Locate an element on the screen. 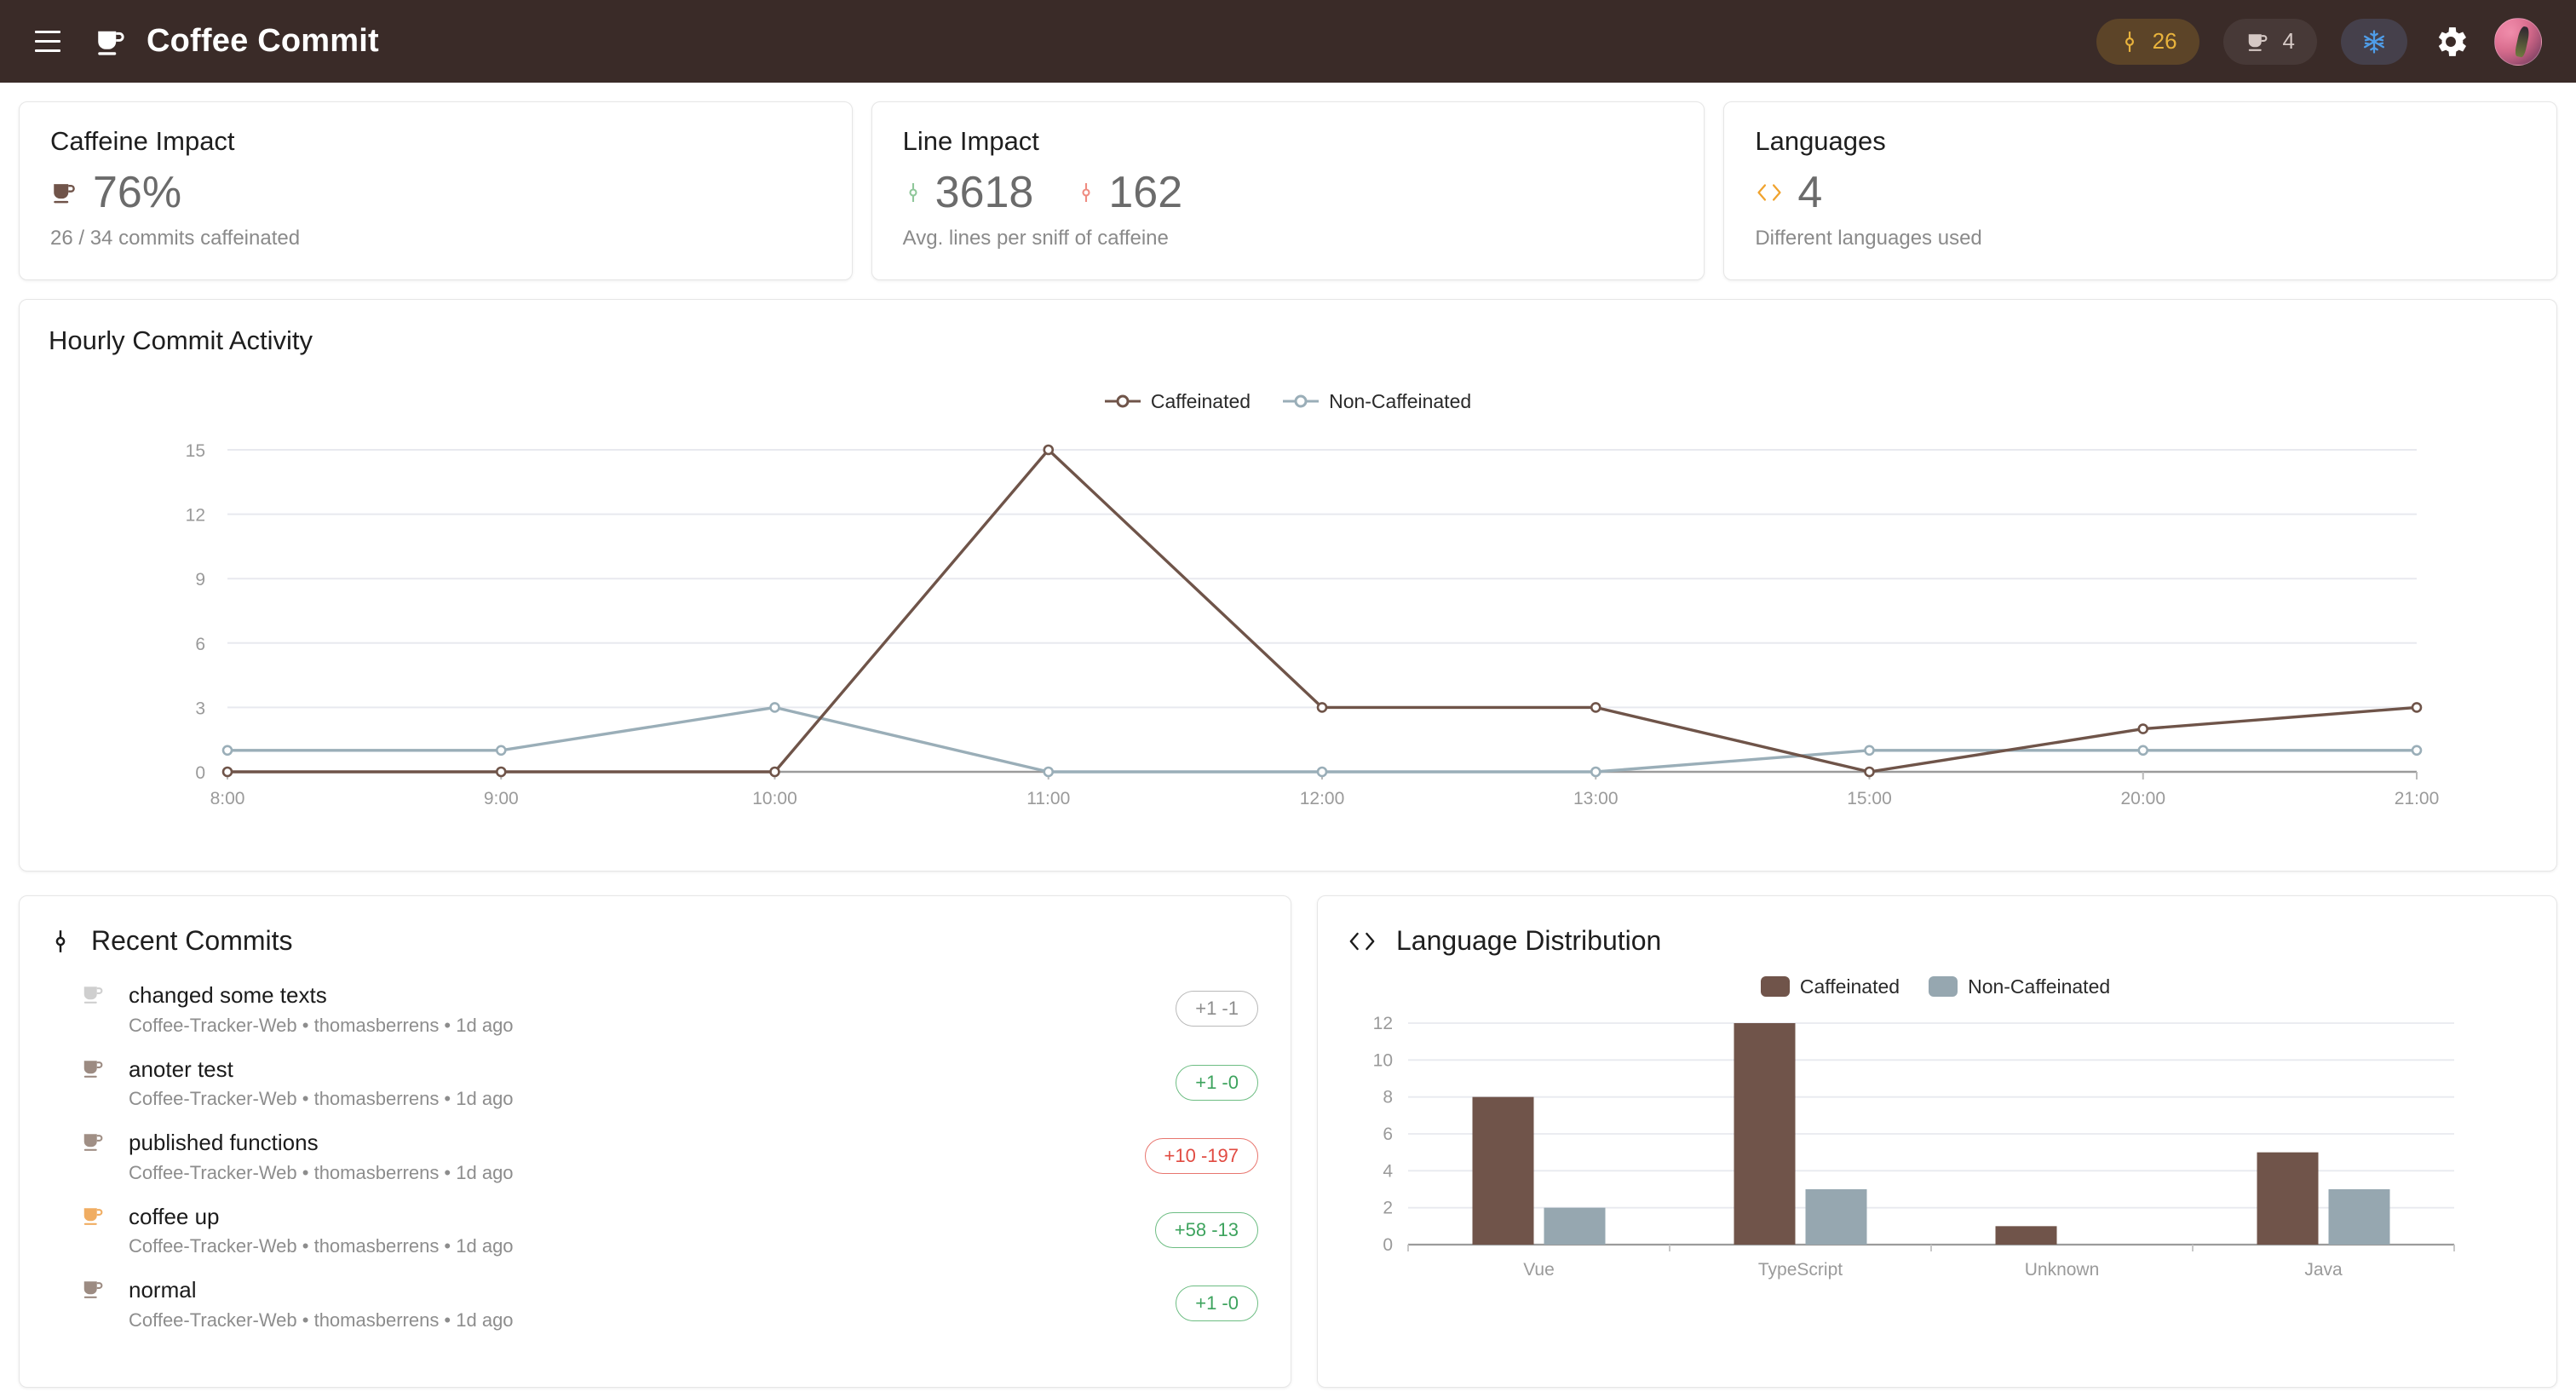  snowflake-badge is located at coordinates (2374, 41).